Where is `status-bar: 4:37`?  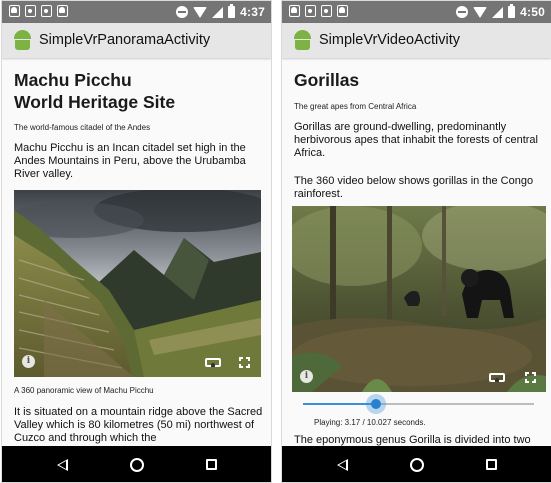
status-bar: 4:37 is located at coordinates (136, 12).